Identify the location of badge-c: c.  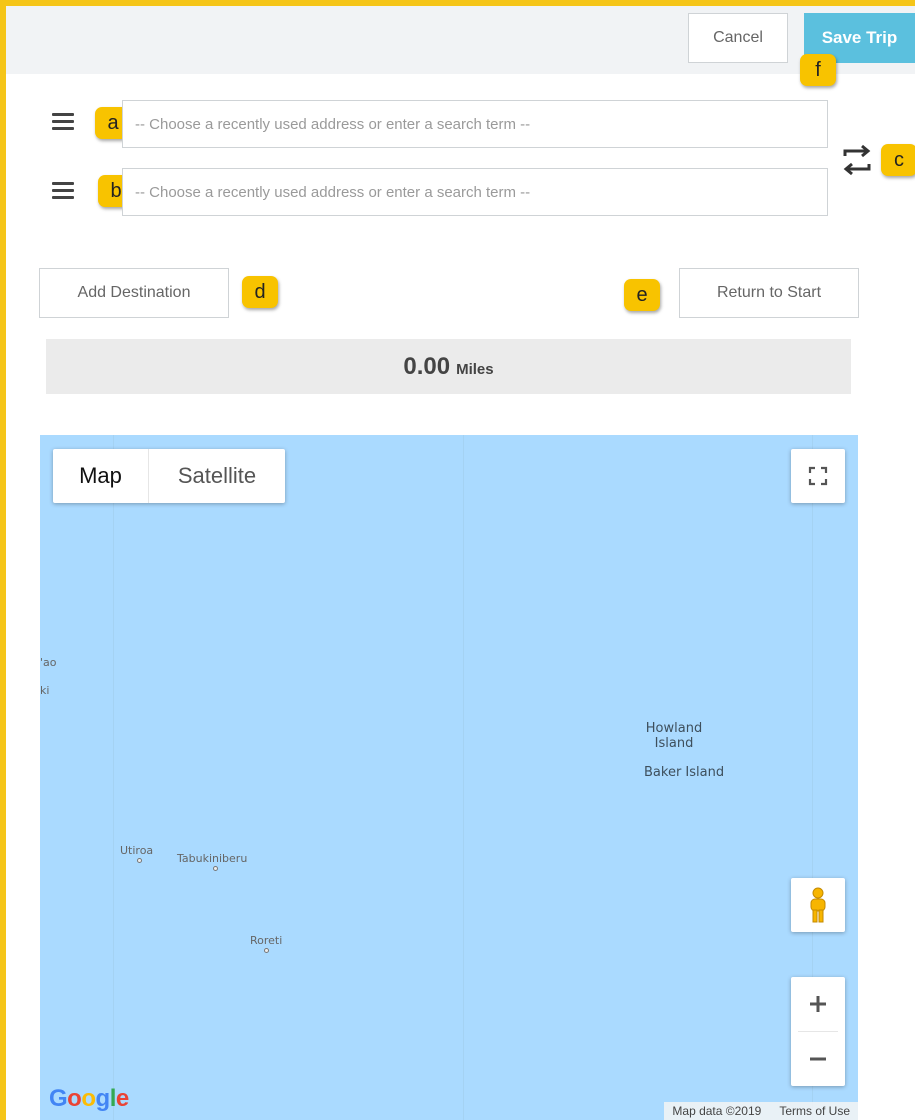
(898, 160).